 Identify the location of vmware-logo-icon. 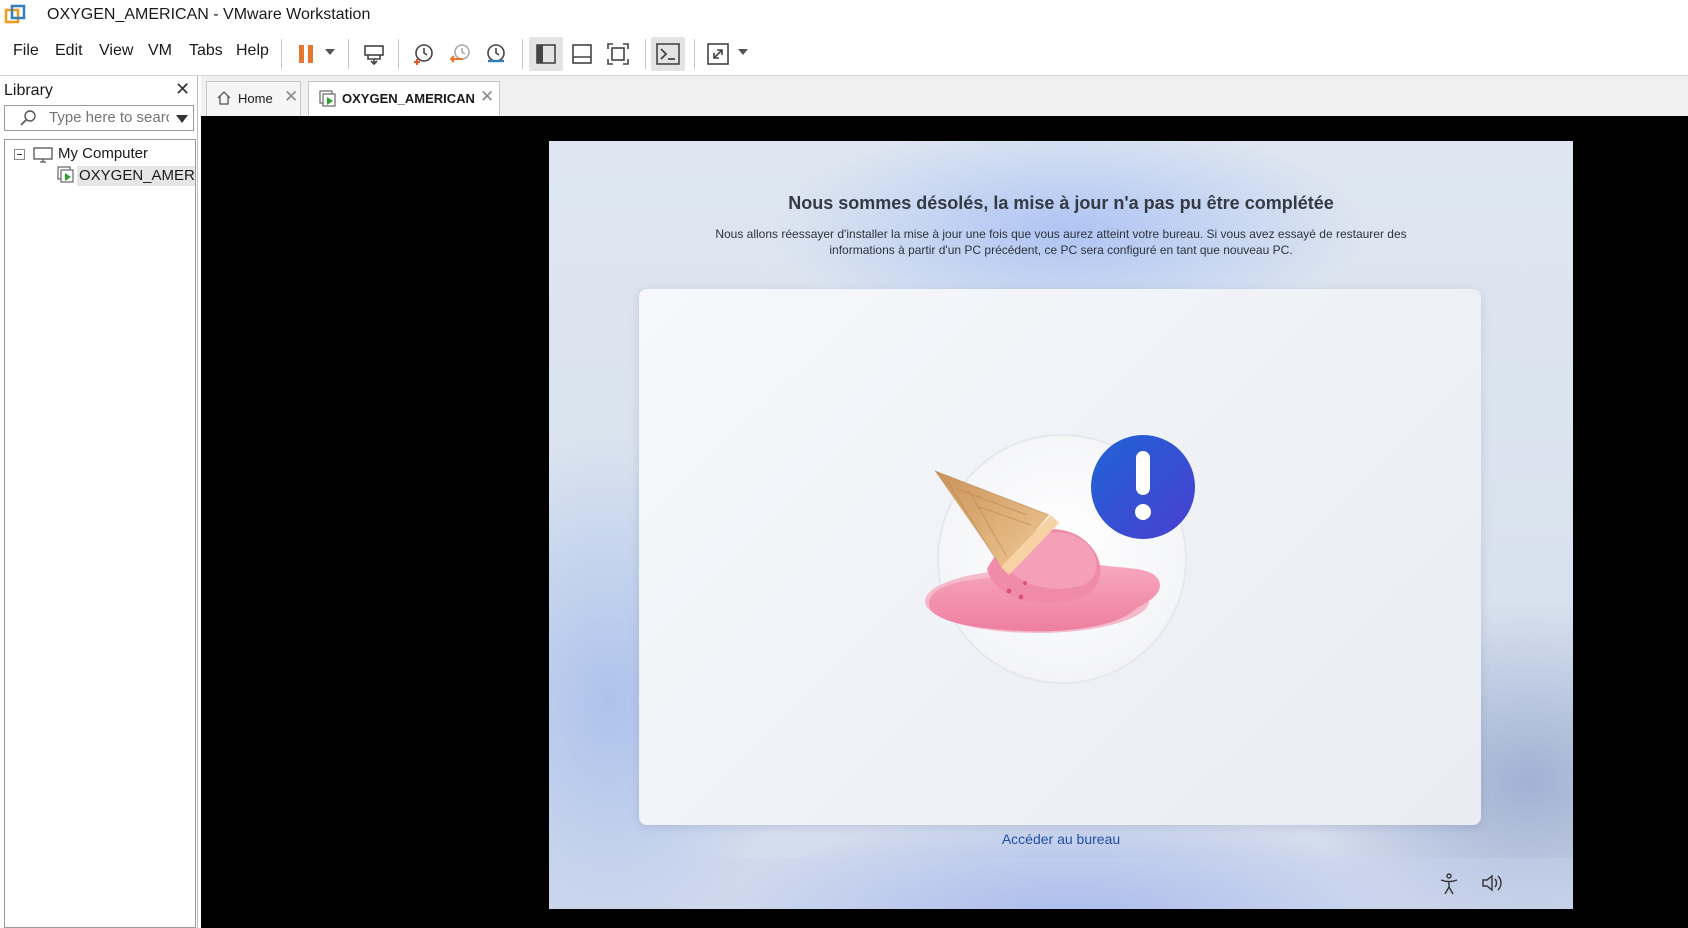
(15, 14).